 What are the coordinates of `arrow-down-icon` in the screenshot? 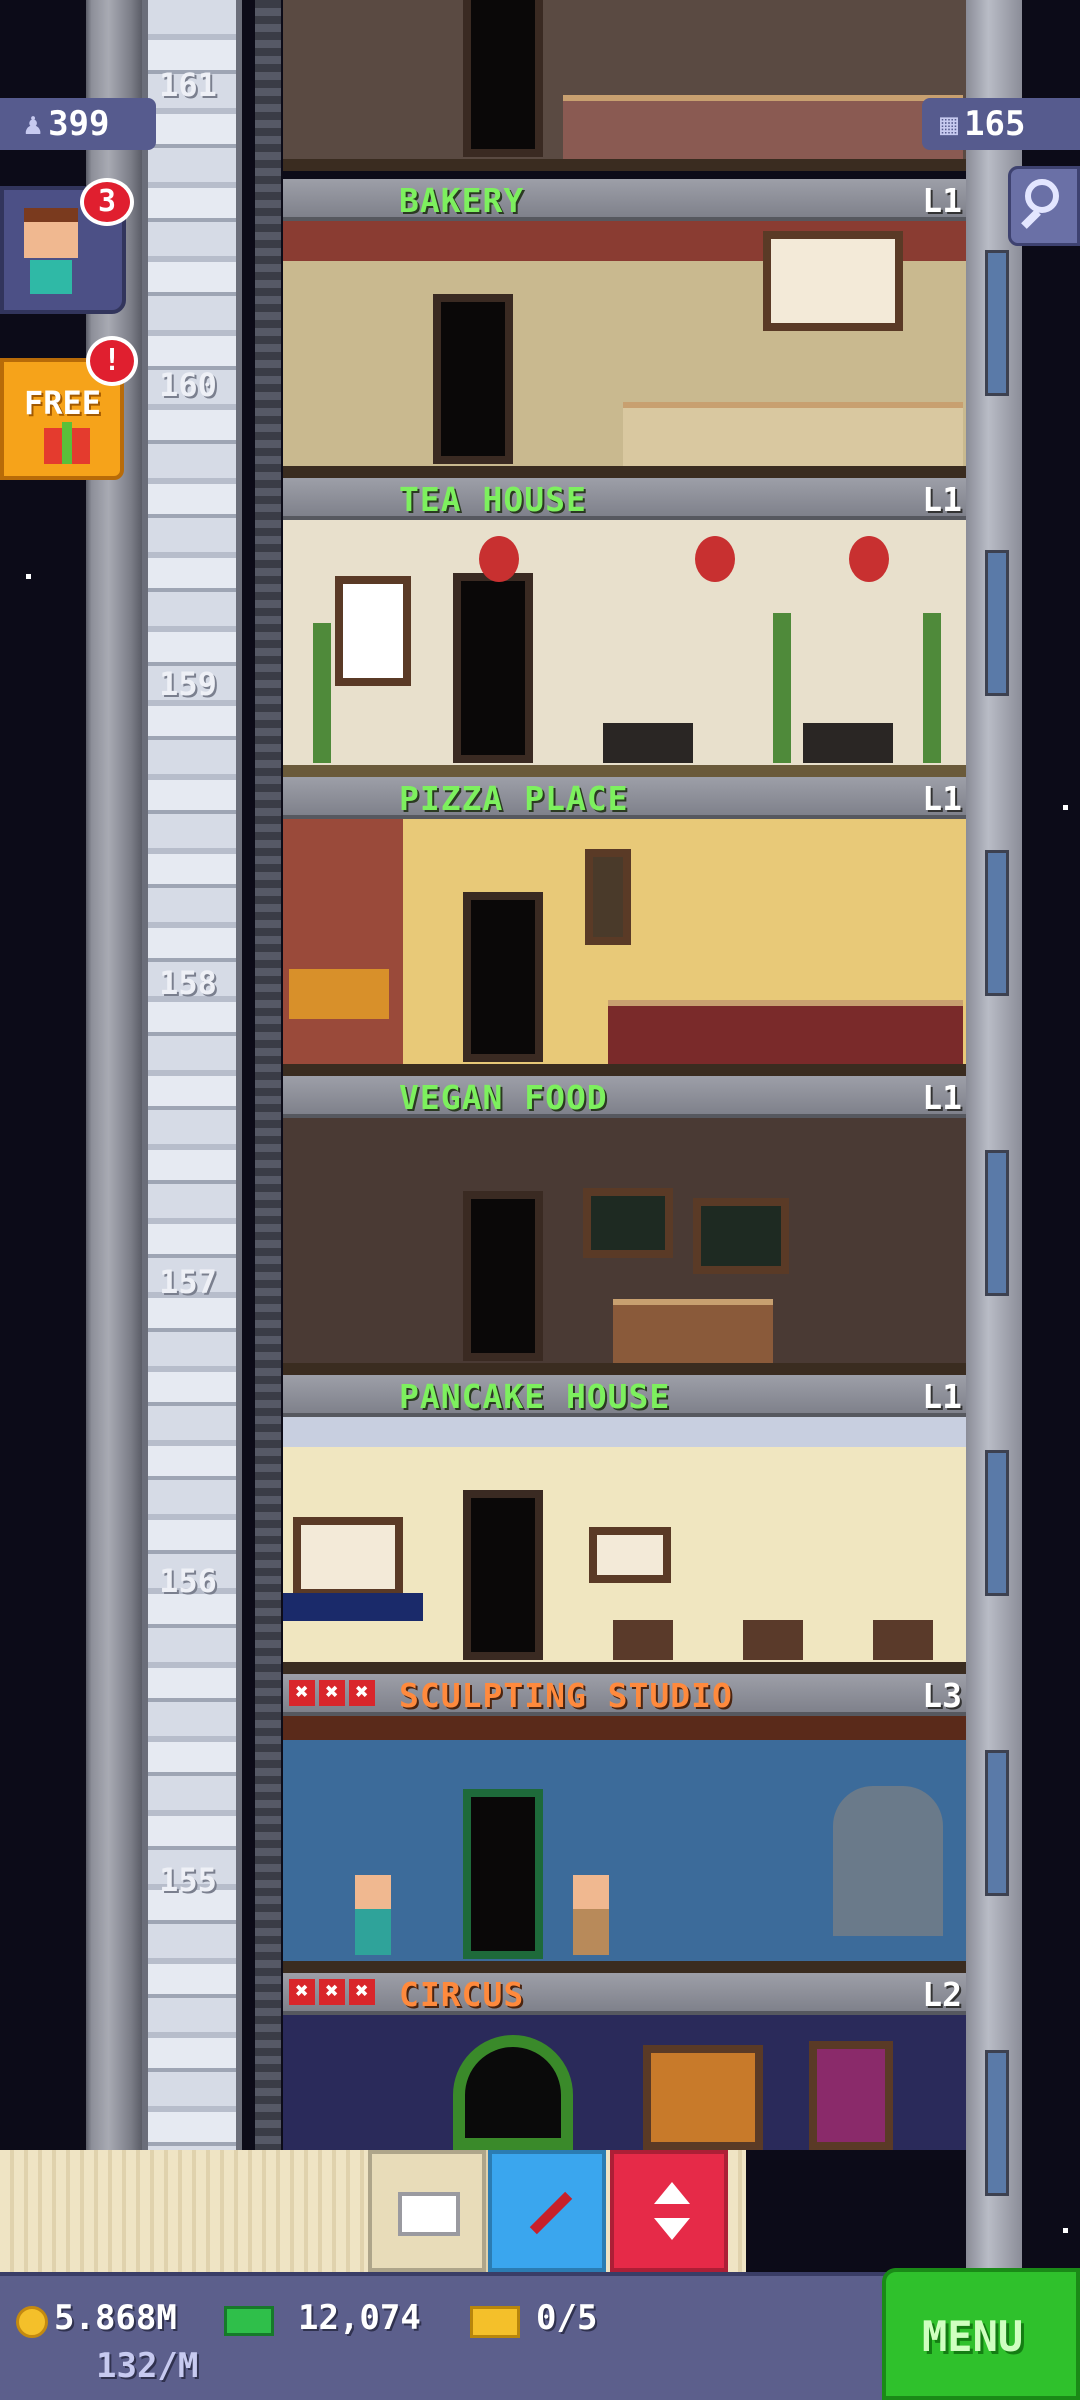 It's located at (672, 2229).